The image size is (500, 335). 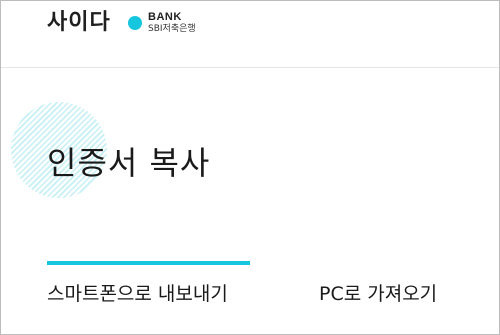 What do you see at coordinates (79, 22) in the screenshot?
I see `brand-logo-text: 사이다` at bounding box center [79, 22].